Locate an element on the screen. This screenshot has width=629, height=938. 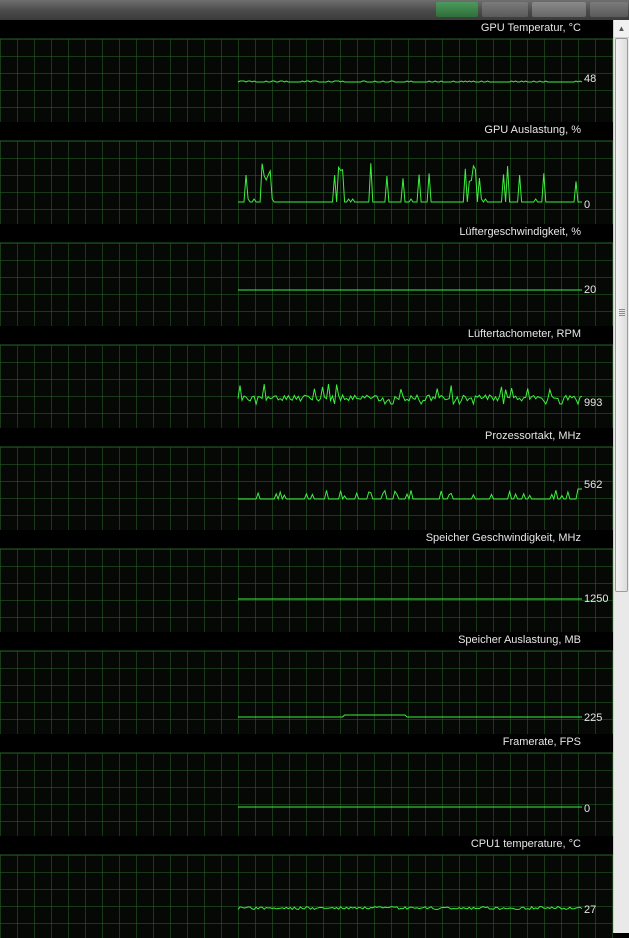
vertical-scrollbar: ▲ is located at coordinates (621, 476).